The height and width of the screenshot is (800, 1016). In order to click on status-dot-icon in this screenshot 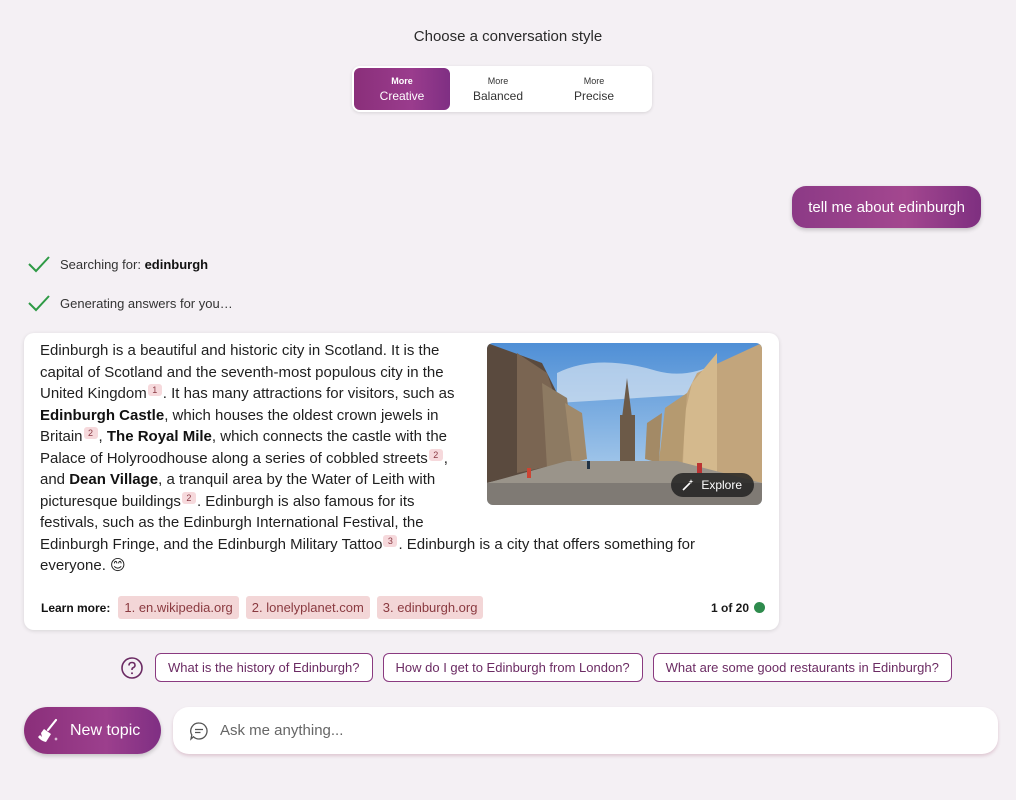, I will do `click(759, 607)`.